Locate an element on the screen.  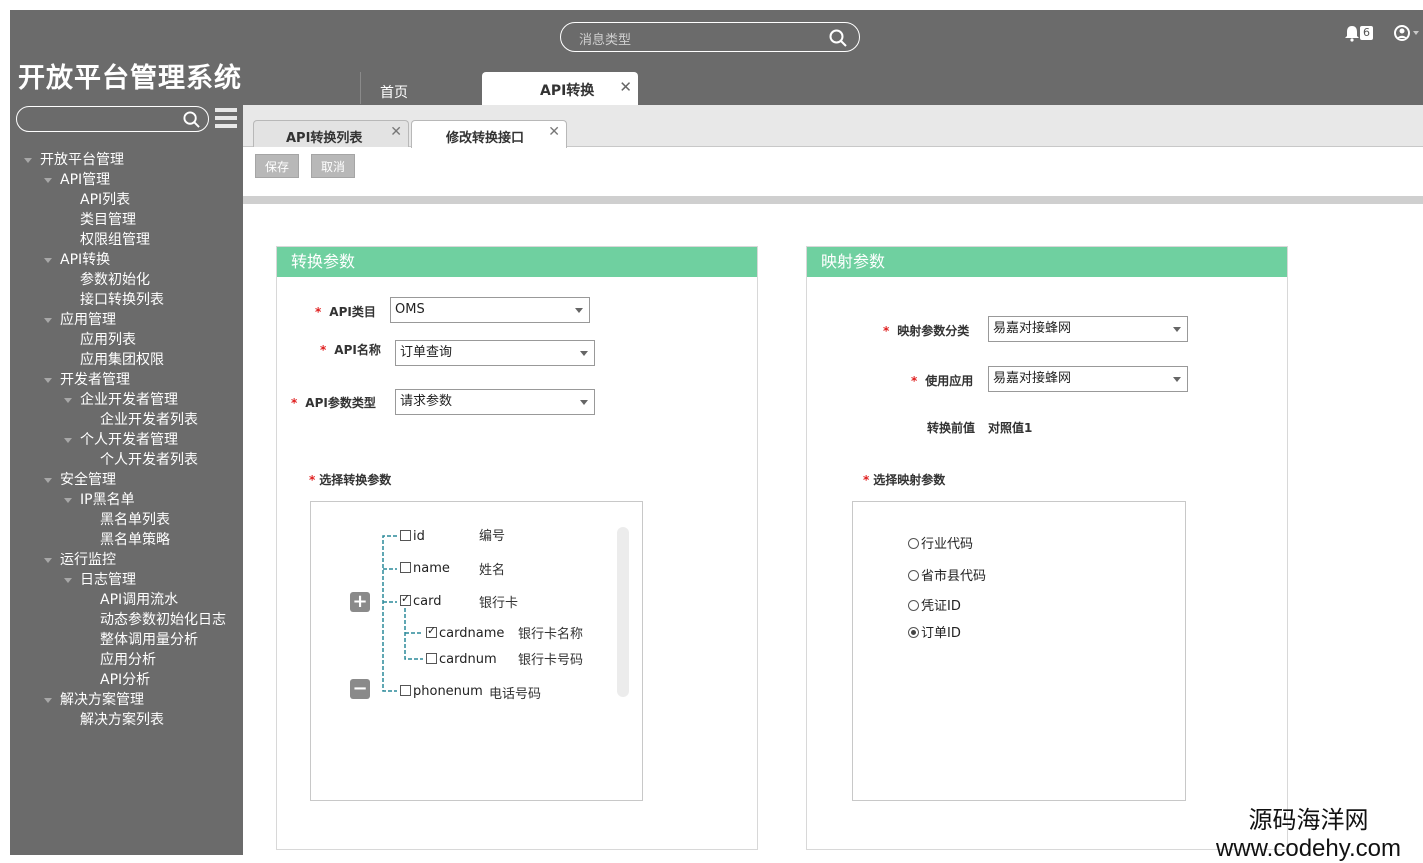
sidebar-item-label: 应用分析 is located at coordinates (128, 660).